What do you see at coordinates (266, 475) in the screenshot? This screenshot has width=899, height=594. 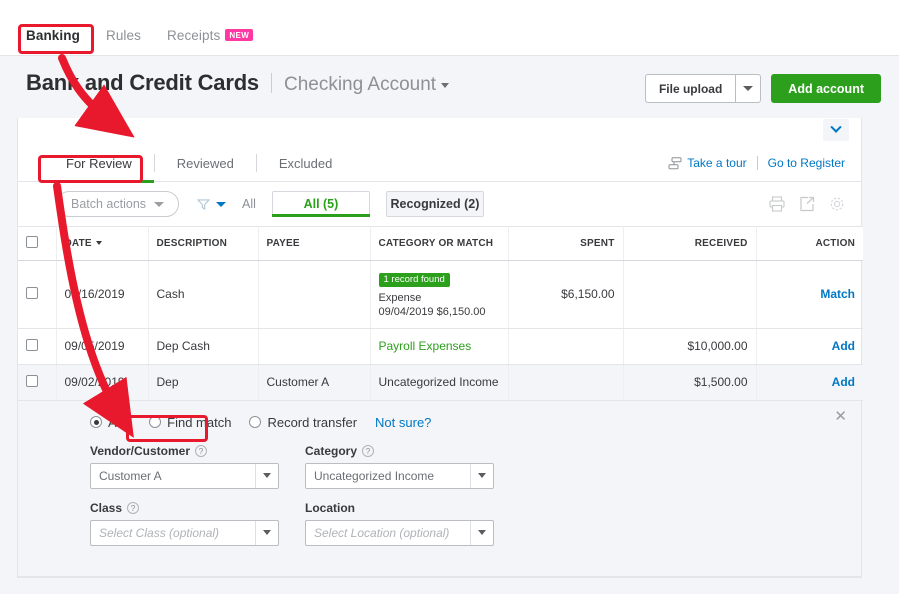 I see `vendor-customer-dropdown-arrow` at bounding box center [266, 475].